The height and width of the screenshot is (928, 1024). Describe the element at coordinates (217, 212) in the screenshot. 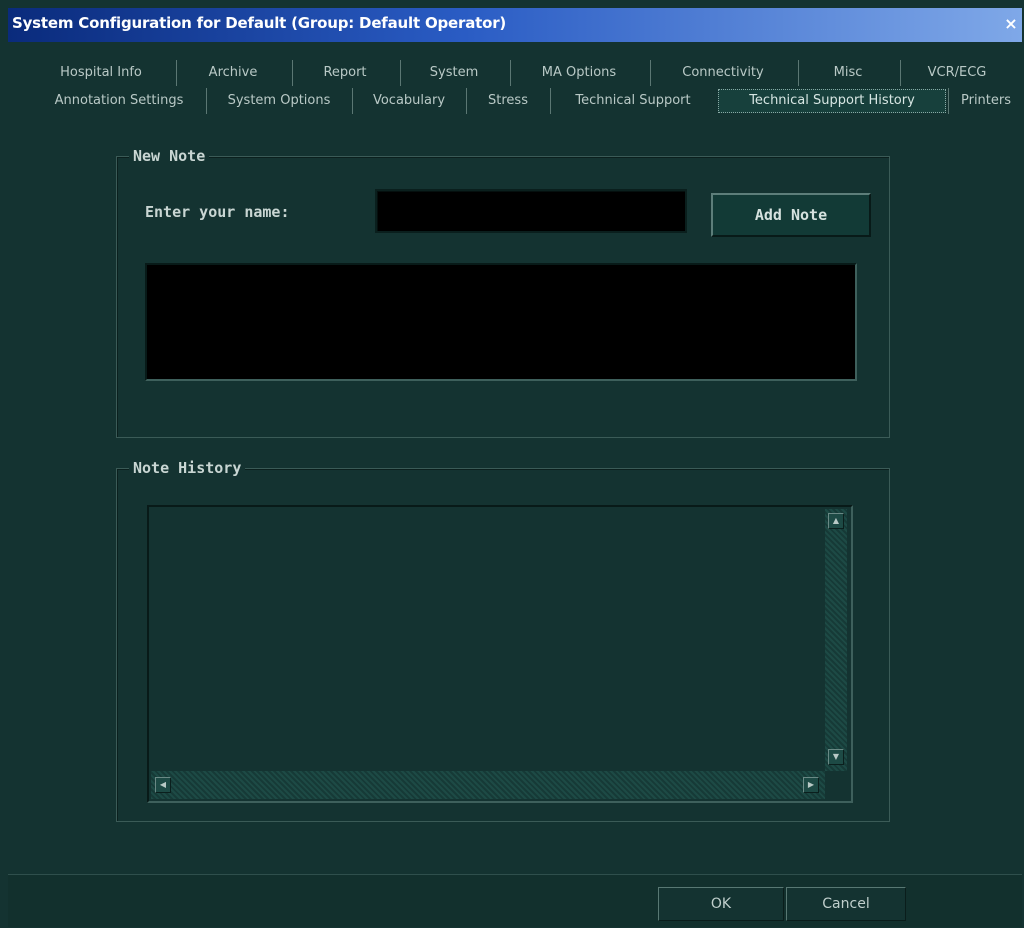

I see `name-label: Enter your name:` at that location.